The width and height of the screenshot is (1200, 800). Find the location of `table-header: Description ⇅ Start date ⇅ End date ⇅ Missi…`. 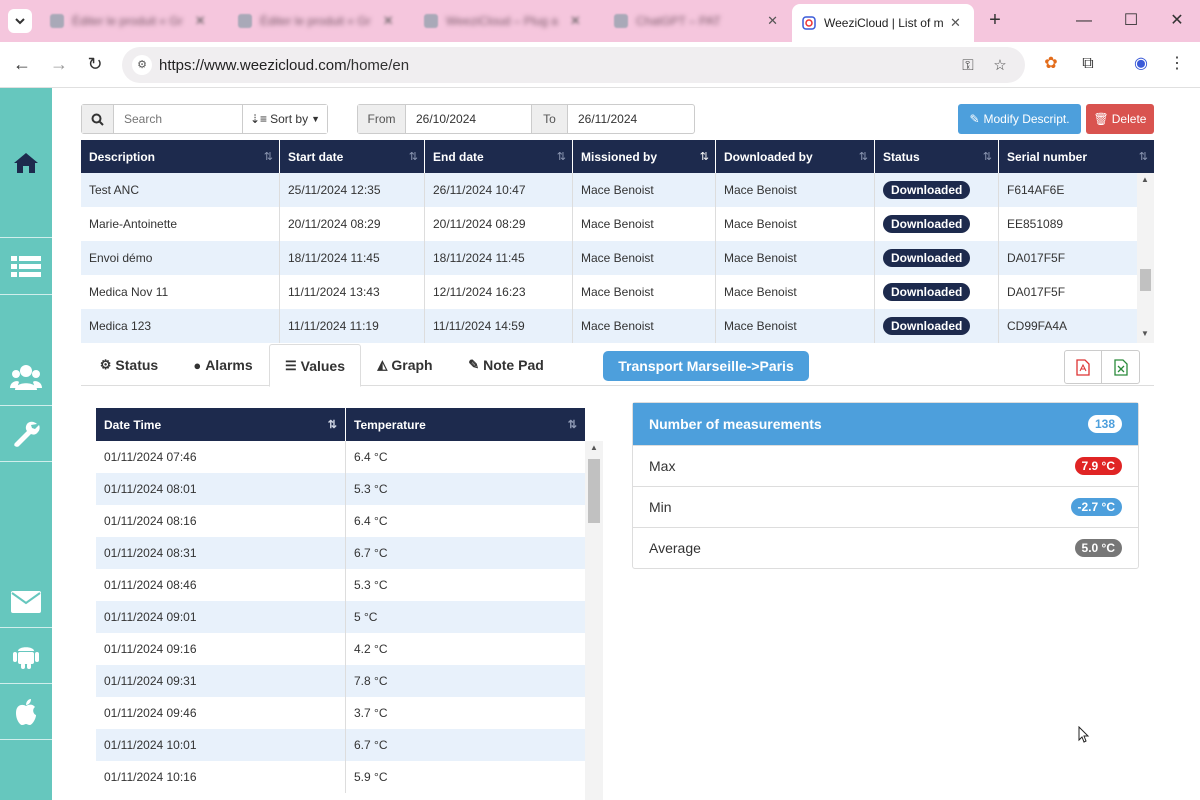

table-header: Description ⇅ Start date ⇅ End date ⇅ Missi… is located at coordinates (617, 156).